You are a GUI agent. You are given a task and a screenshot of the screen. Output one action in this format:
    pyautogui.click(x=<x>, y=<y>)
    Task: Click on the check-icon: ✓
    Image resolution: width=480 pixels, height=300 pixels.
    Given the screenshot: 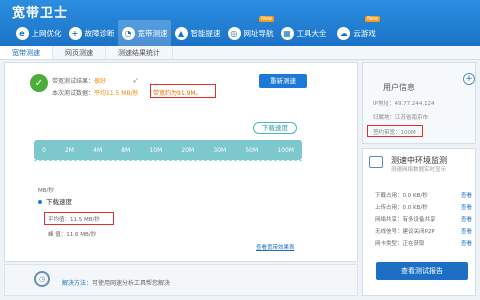 What is the action you would take?
    pyautogui.click(x=39, y=83)
    